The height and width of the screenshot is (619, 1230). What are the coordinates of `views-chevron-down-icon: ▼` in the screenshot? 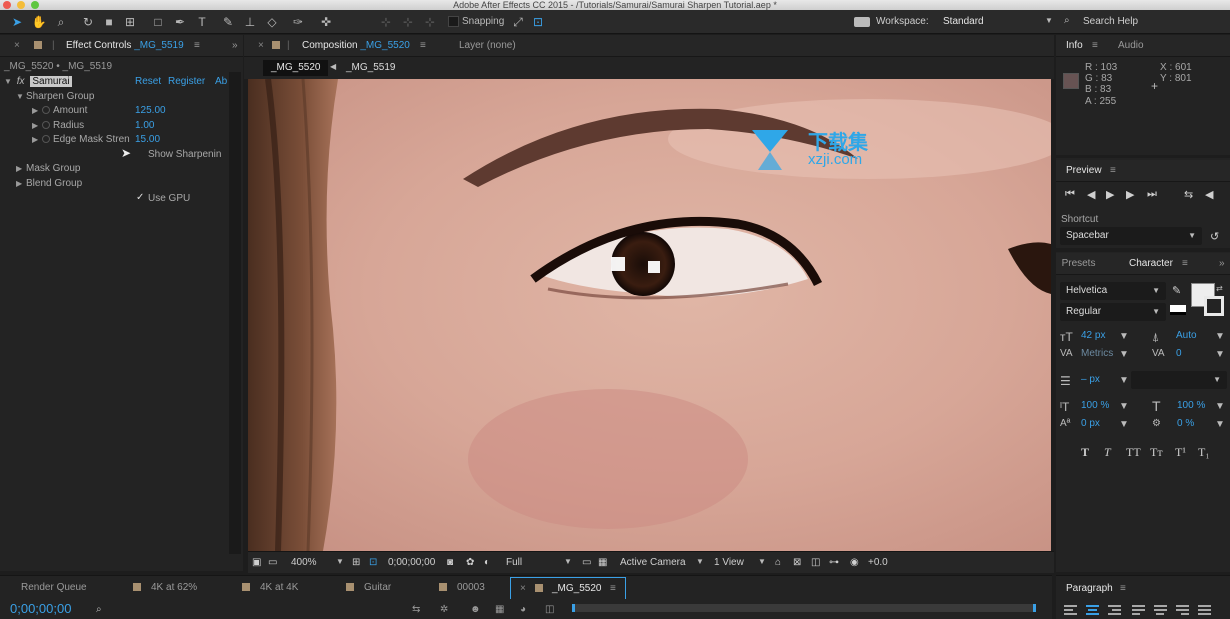 It's located at (762, 561).